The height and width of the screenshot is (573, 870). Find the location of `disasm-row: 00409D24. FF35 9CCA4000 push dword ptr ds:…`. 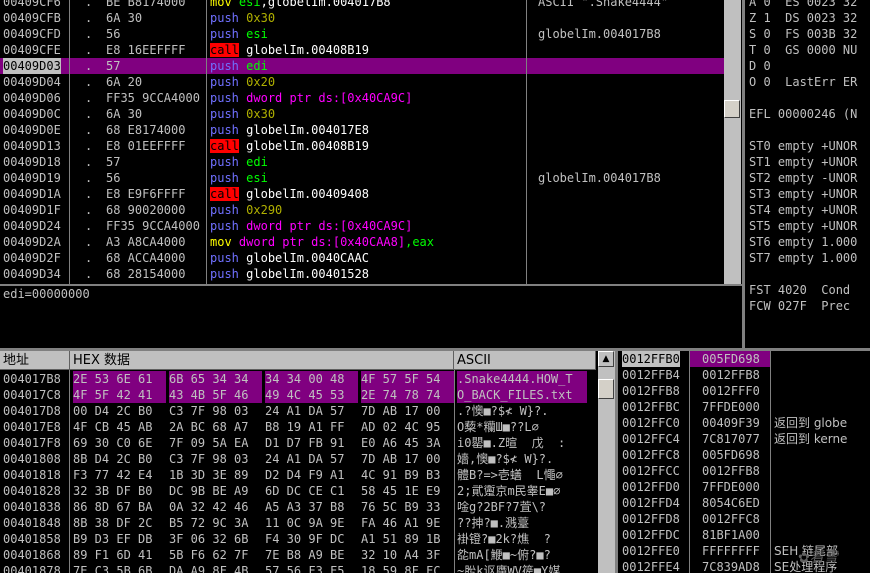

disasm-row: 00409D24. FF35 9CCA4000 push dword ptr ds:… is located at coordinates (362, 226).